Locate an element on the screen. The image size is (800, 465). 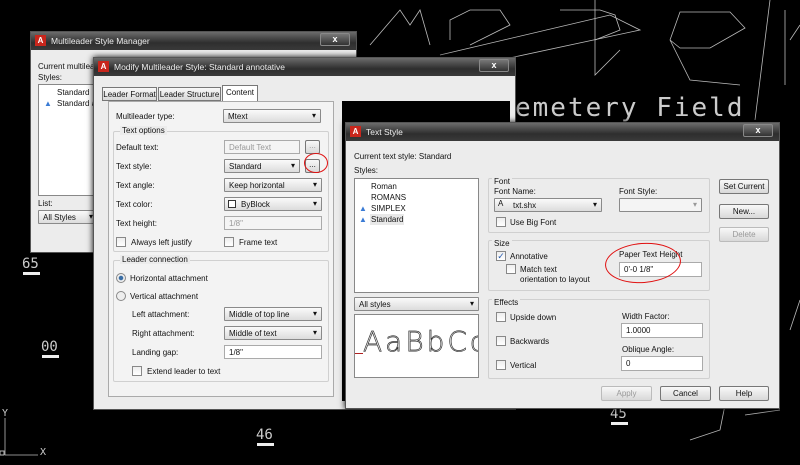
text-angle-label: Text angle: is located at coordinates (135, 185).